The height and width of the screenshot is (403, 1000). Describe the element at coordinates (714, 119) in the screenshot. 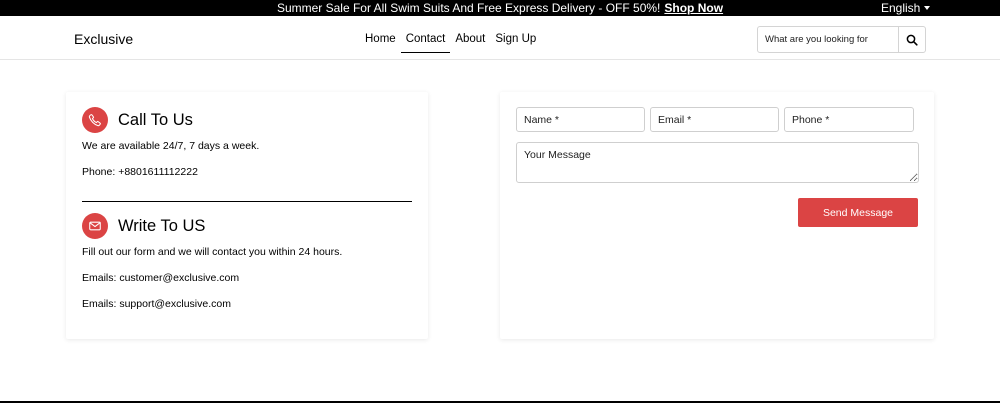

I see `email-field` at that location.